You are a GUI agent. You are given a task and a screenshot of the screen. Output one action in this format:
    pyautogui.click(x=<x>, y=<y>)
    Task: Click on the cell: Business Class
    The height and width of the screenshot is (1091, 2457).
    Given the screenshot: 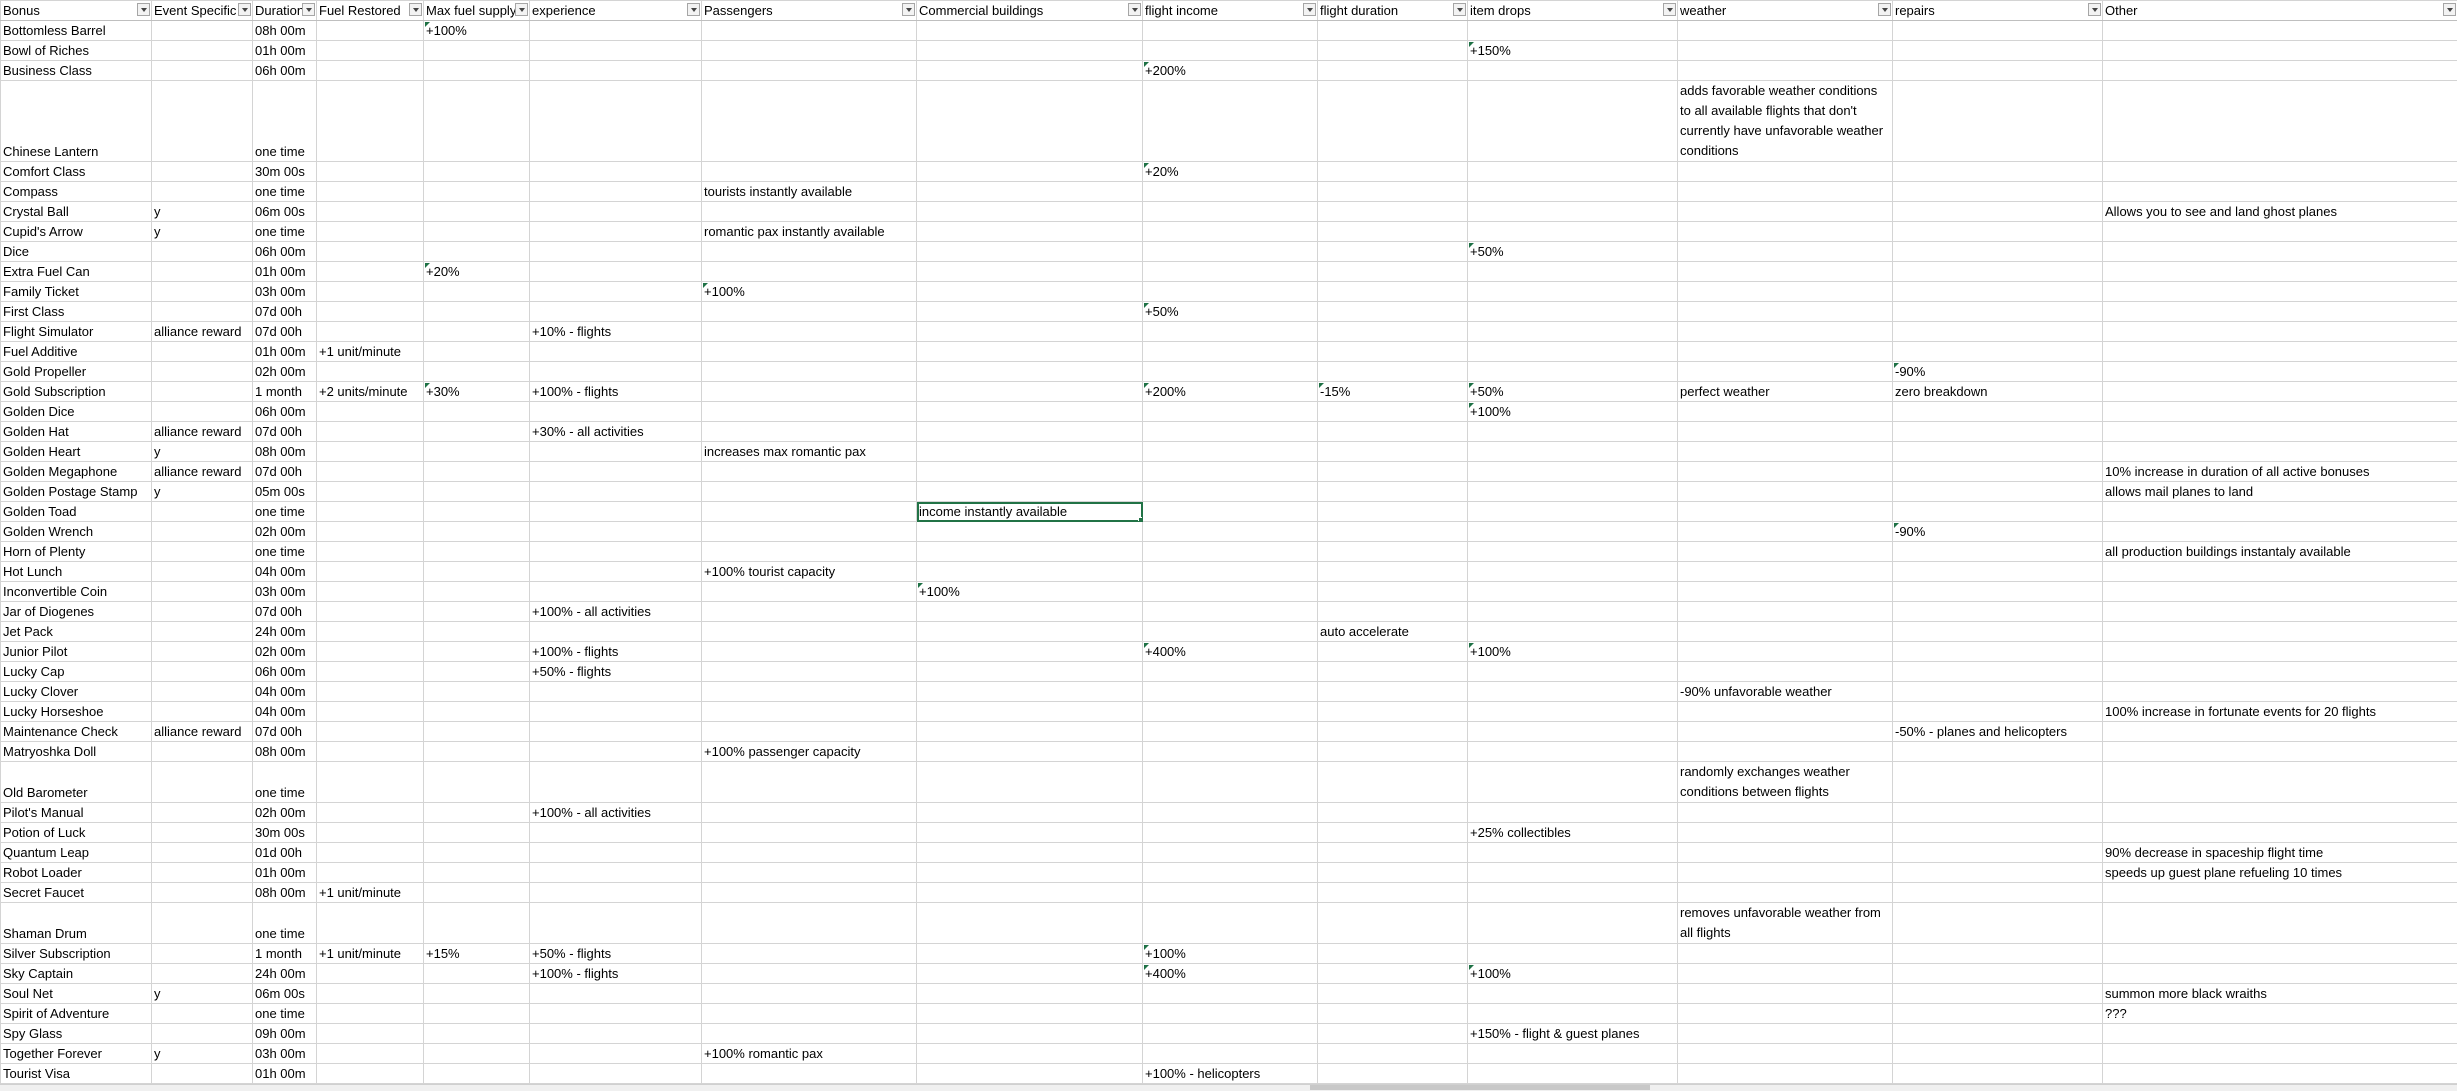 What is the action you would take?
    pyautogui.click(x=76, y=70)
    